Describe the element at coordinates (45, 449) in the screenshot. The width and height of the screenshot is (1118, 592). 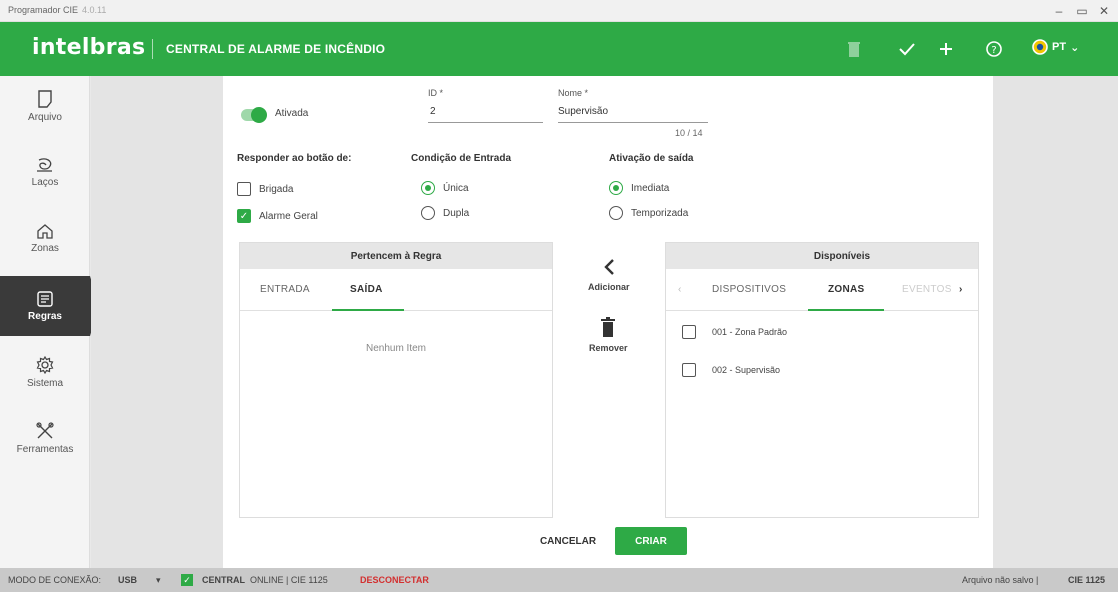
I see `sidebar-item-label: Ferramentas` at that location.